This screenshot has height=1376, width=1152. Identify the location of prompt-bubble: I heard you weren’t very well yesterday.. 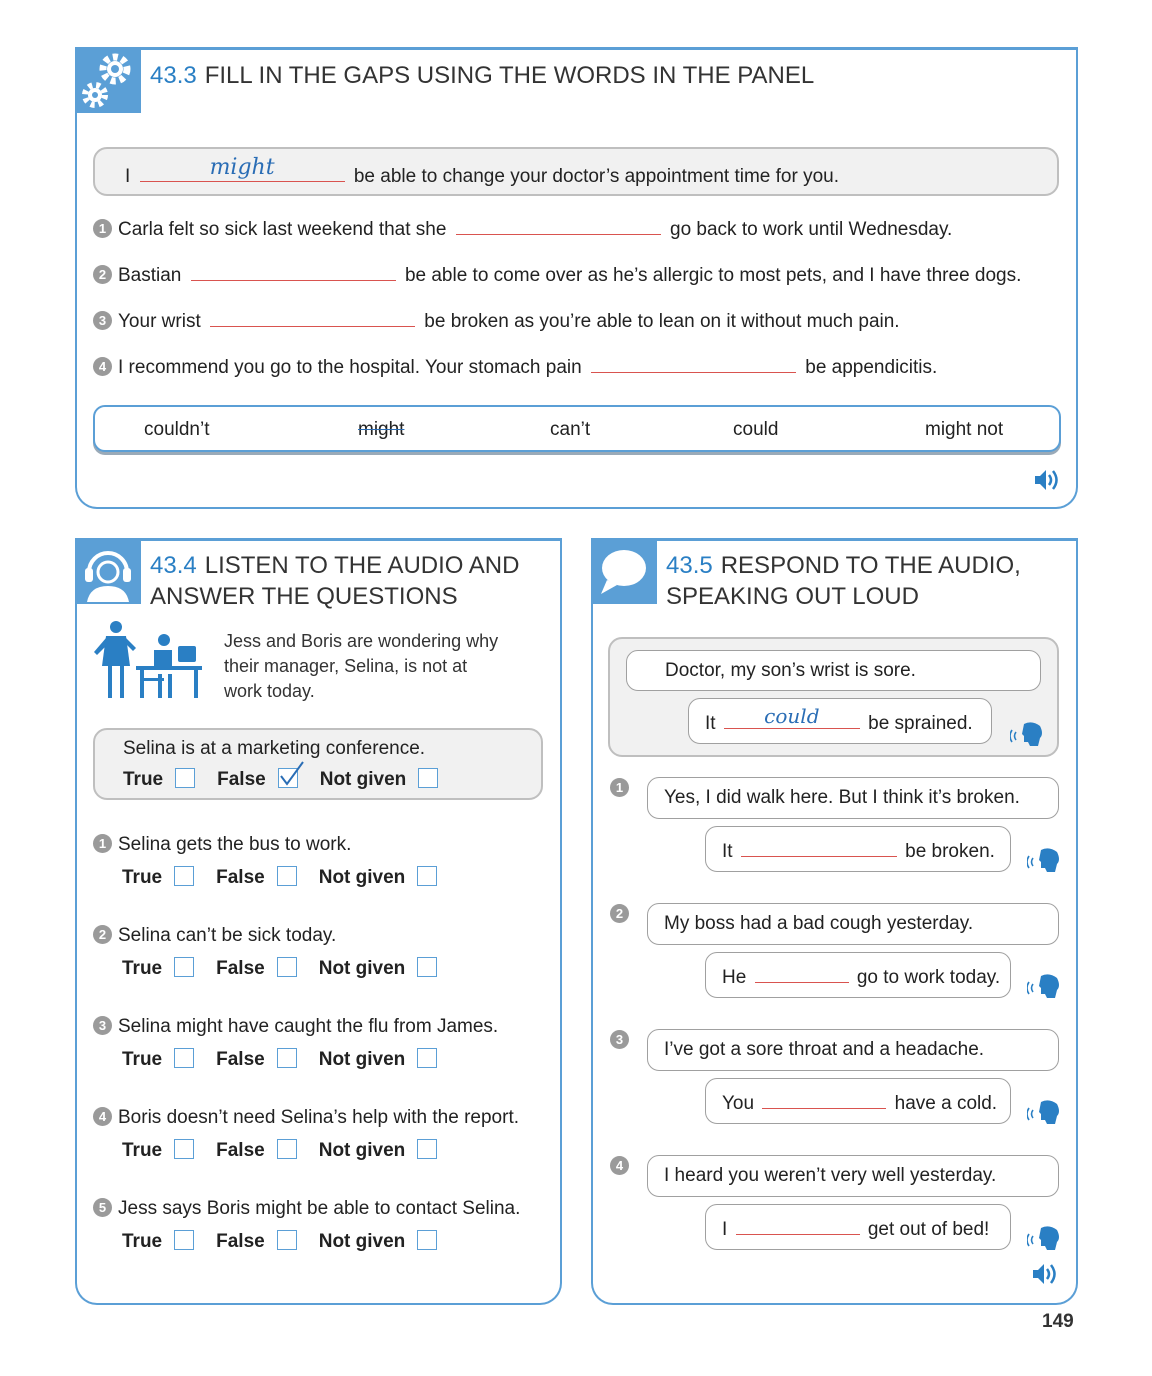
(853, 1176).